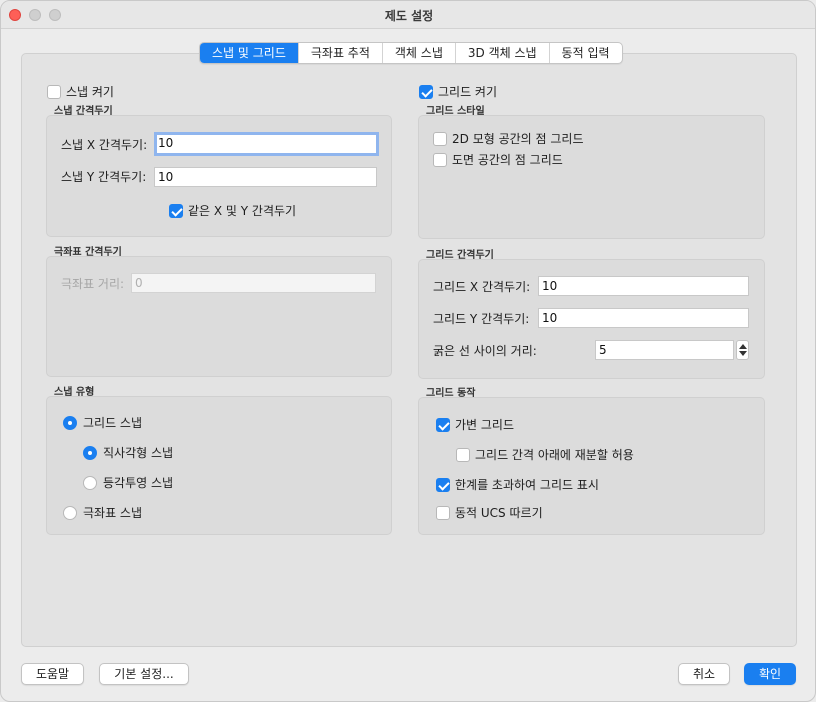 The height and width of the screenshot is (702, 816). I want to click on snap-y-label: 스냅 Y 간격두기:, so click(104, 177).